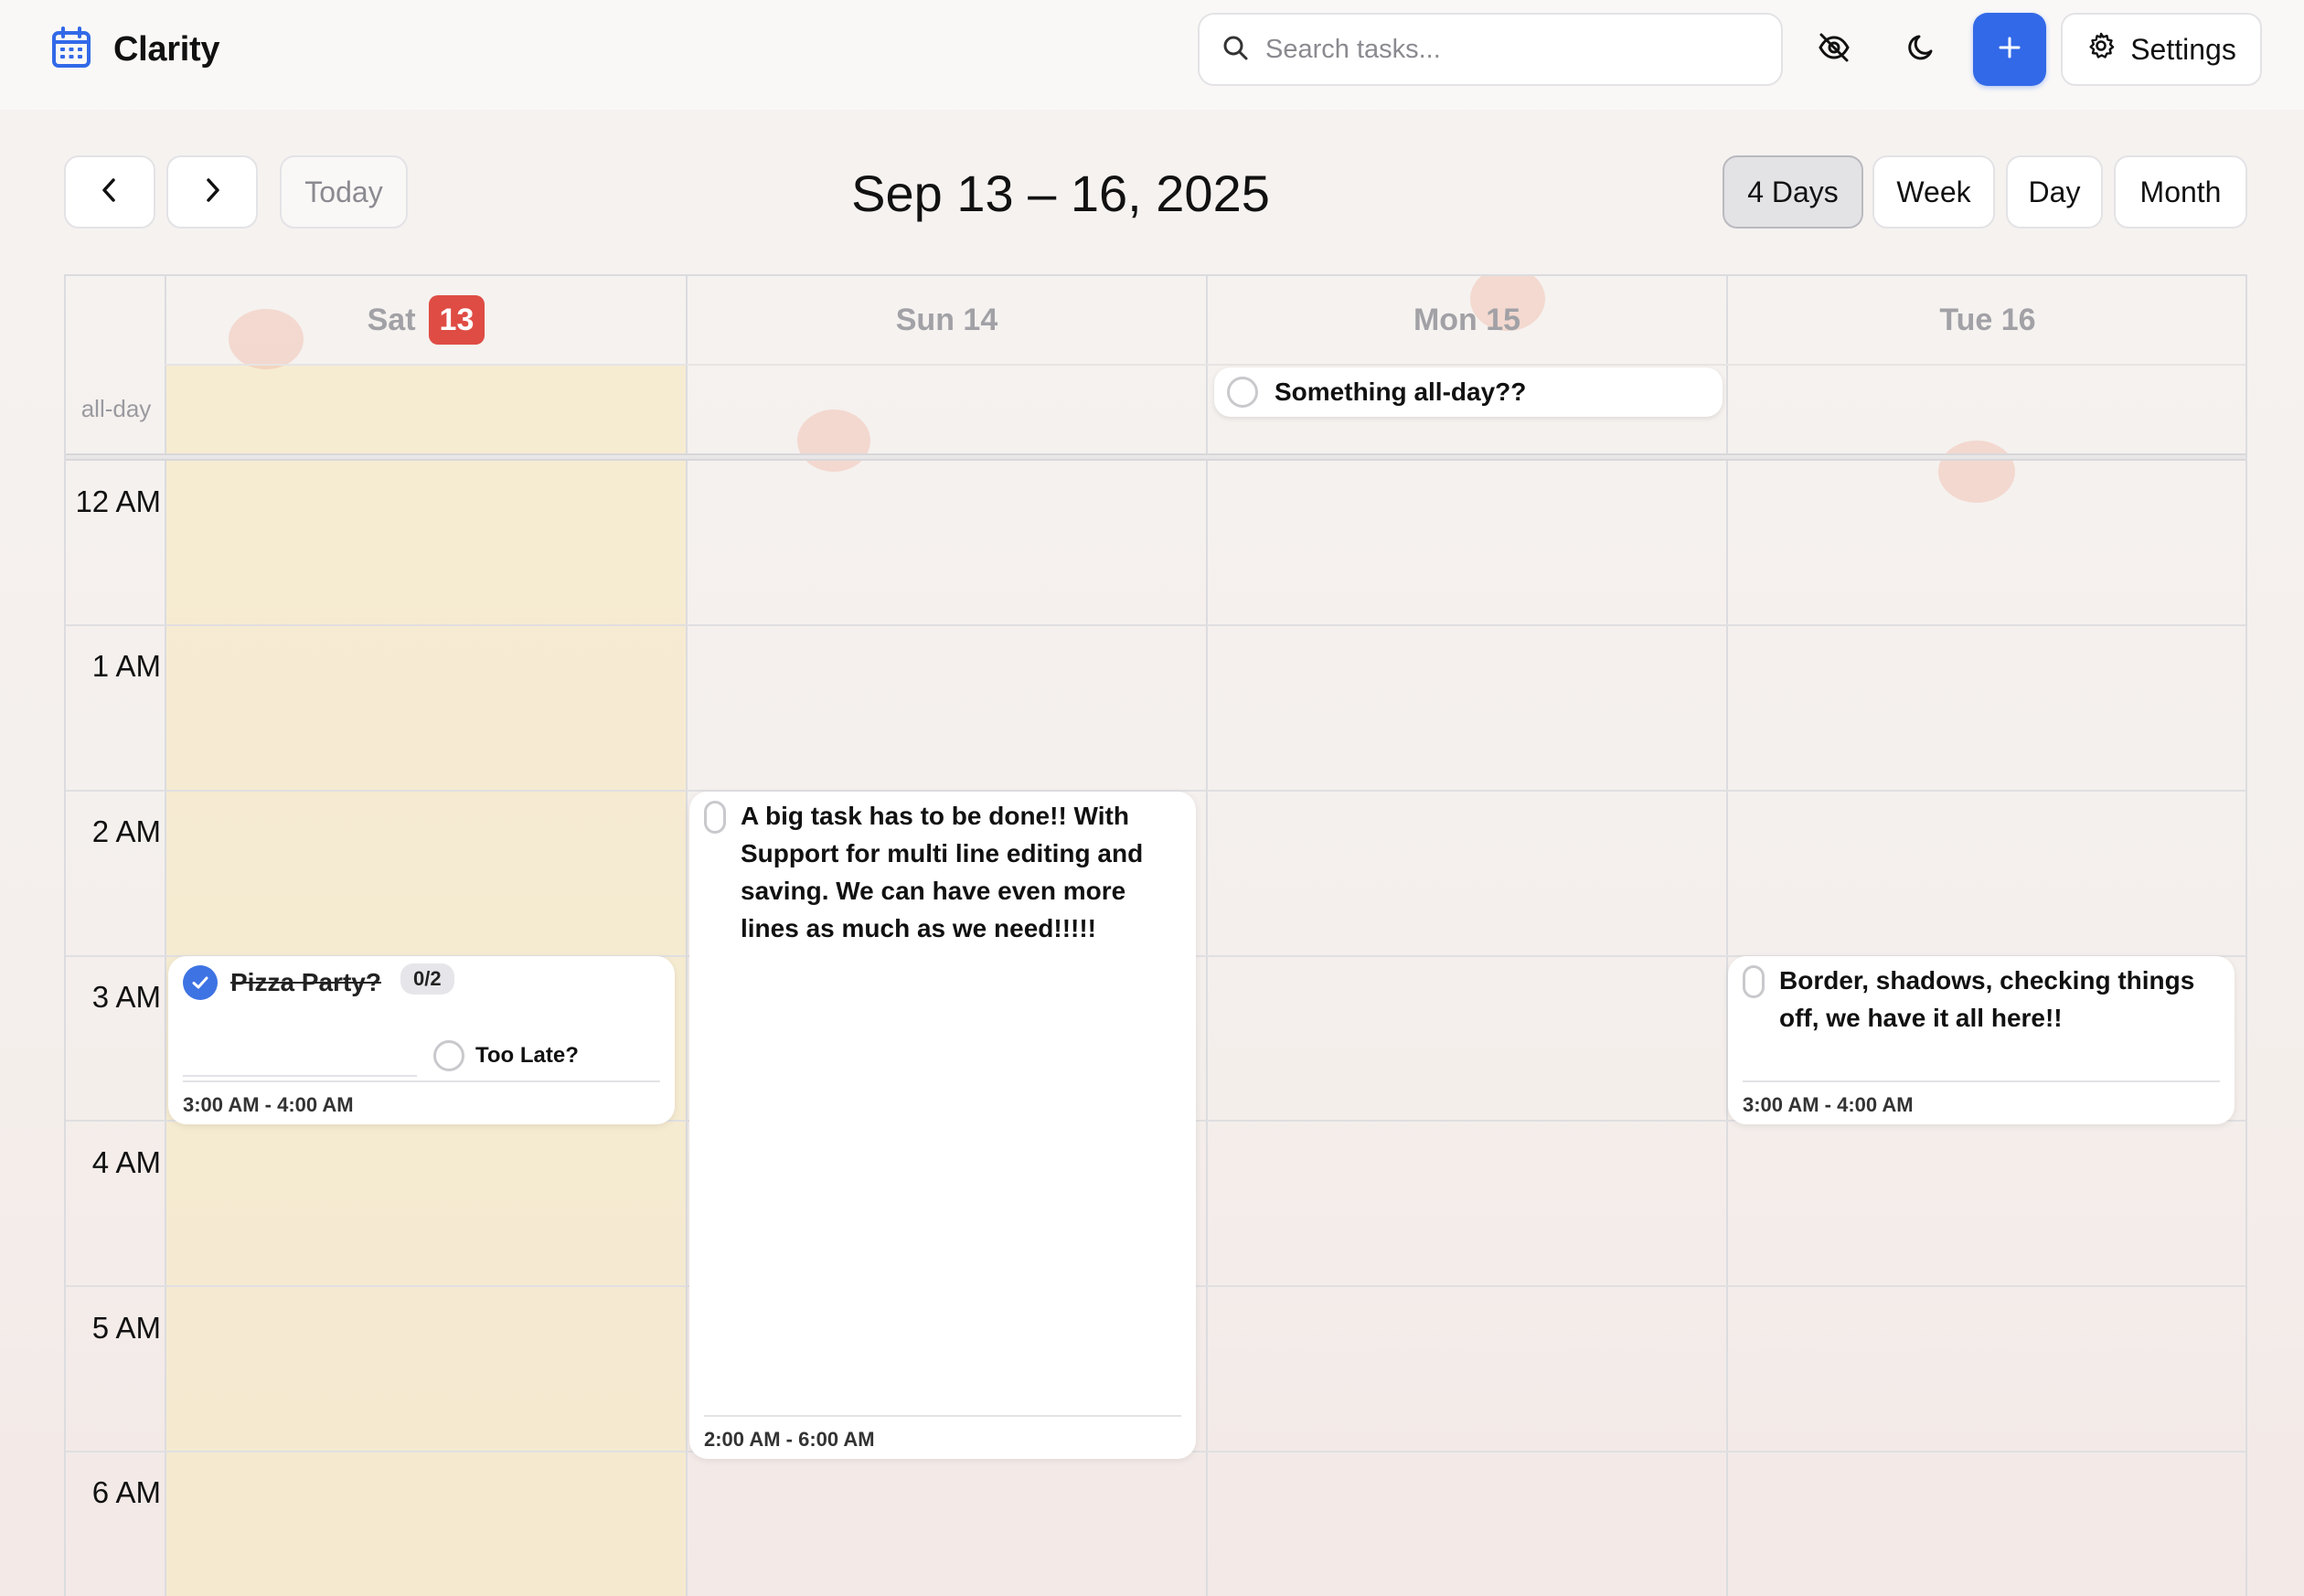  What do you see at coordinates (456, 320) in the screenshot?
I see `today-date-badge: 13` at bounding box center [456, 320].